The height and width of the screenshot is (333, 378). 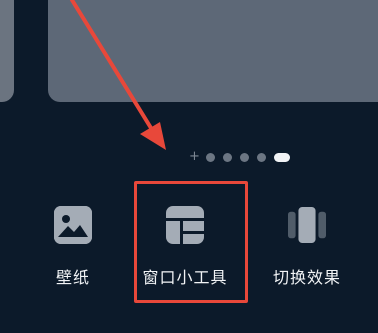 I want to click on pointer-arrow-icon, so click(x=118, y=75).